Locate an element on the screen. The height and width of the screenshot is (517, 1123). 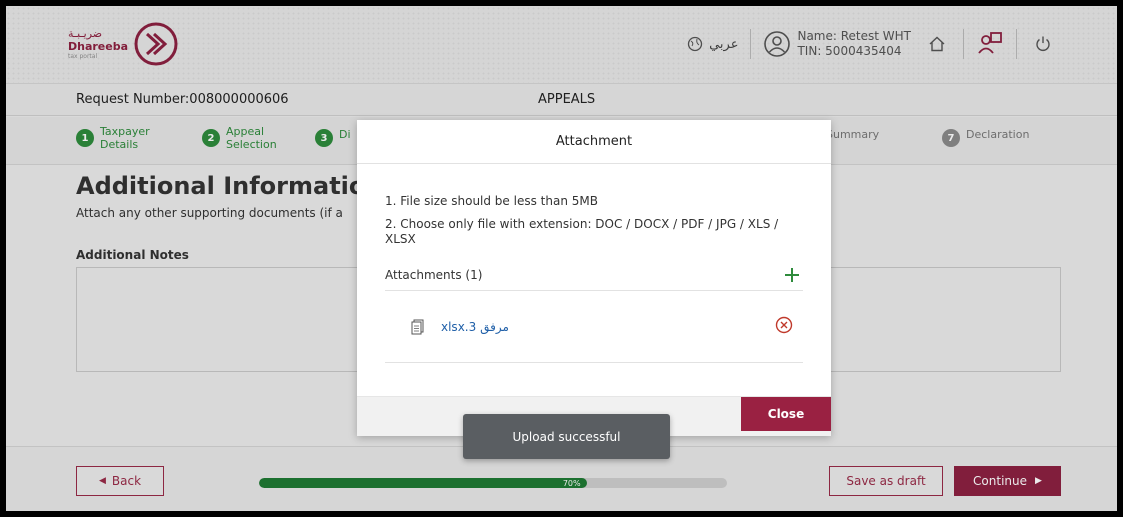
upload-success-toast: Upload successful is located at coordinates (566, 436).